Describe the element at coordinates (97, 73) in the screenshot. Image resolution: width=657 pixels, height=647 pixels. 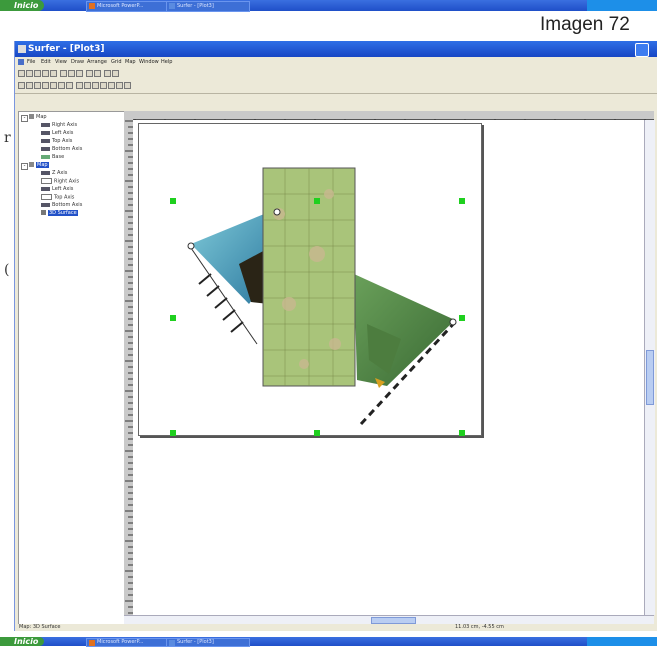
I see `redo-icon` at that location.